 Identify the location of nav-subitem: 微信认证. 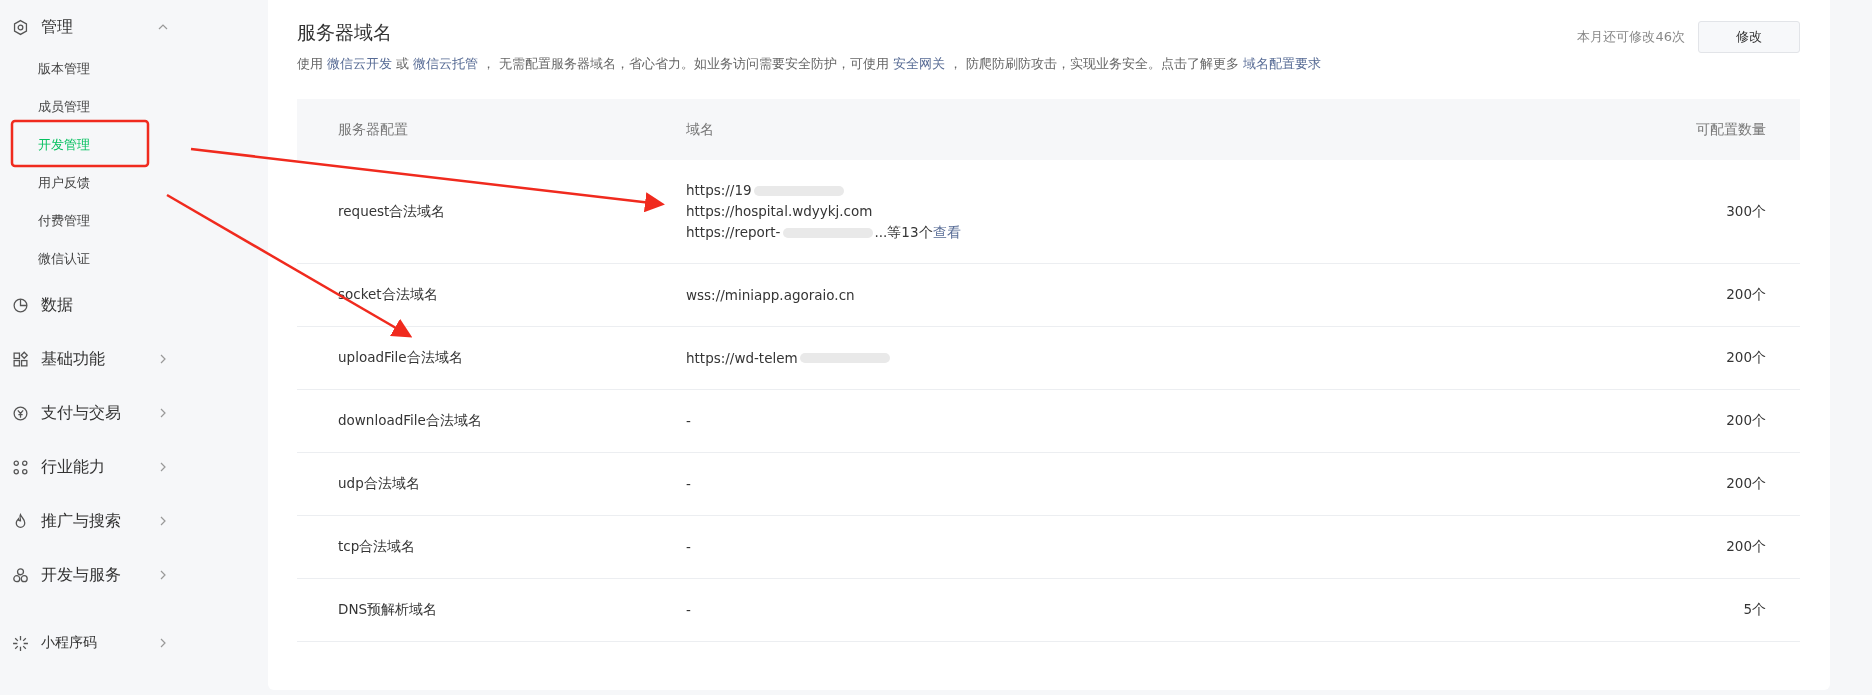
(134, 259).